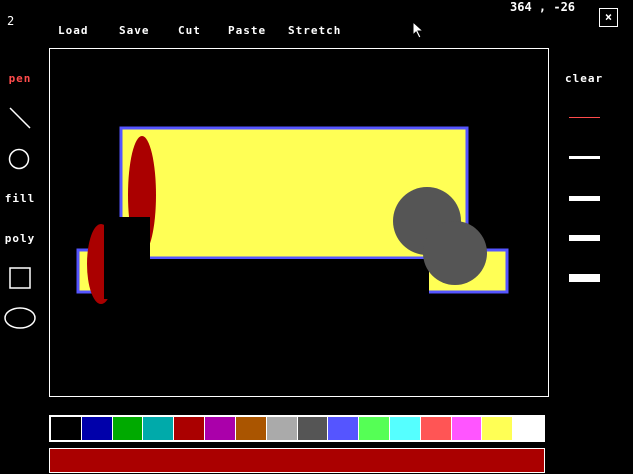 The width and height of the screenshot is (633, 474). I want to click on current-color-bar, so click(297, 460).